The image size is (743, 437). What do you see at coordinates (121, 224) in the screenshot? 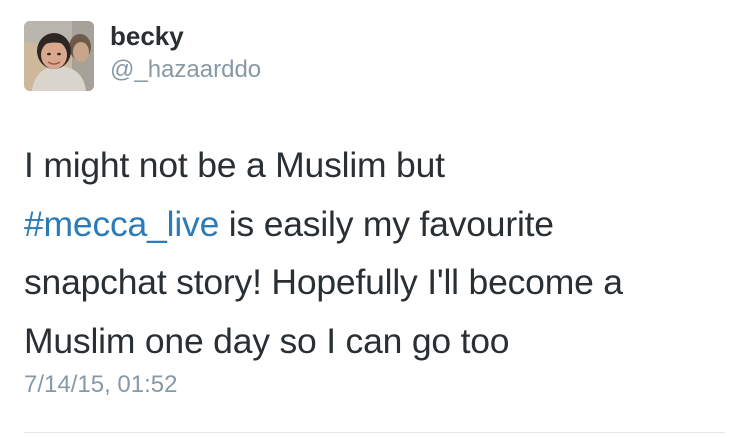
I see `hashtag-link: #mecca_live` at bounding box center [121, 224].